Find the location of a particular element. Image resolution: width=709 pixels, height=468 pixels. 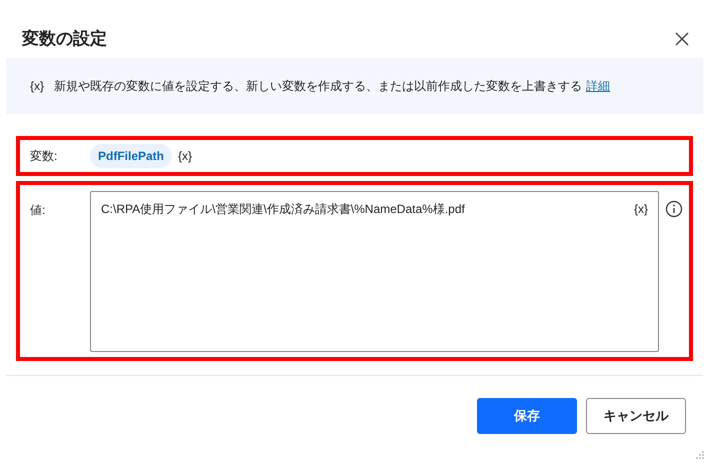

cancel-button: キャンセル is located at coordinates (636, 416).